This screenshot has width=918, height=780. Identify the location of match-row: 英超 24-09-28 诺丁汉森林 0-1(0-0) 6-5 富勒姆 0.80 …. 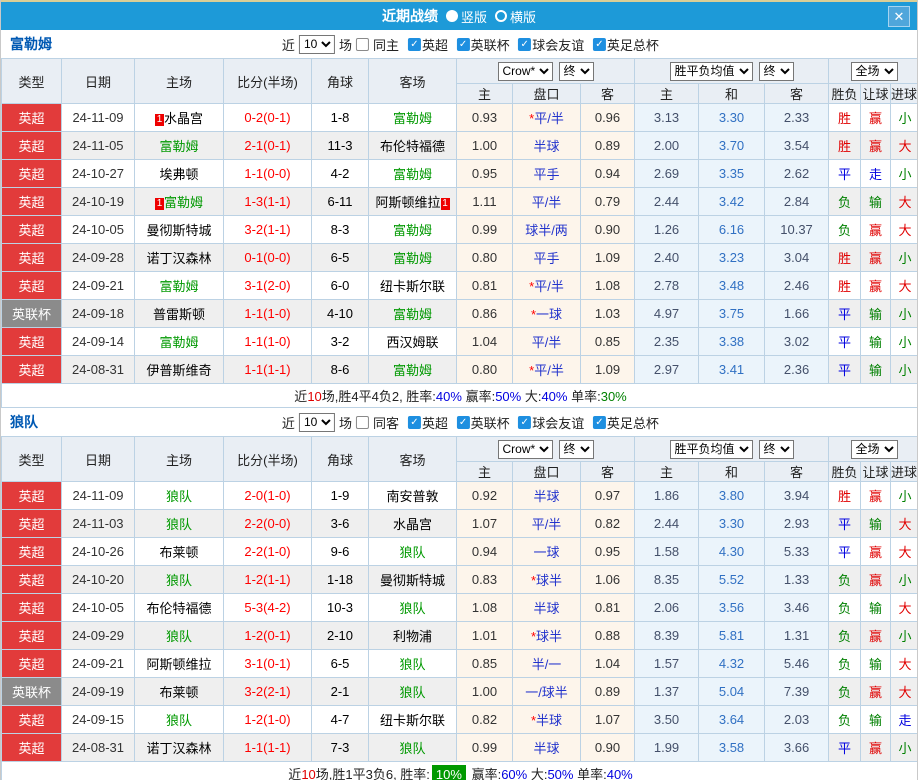
(459, 257).